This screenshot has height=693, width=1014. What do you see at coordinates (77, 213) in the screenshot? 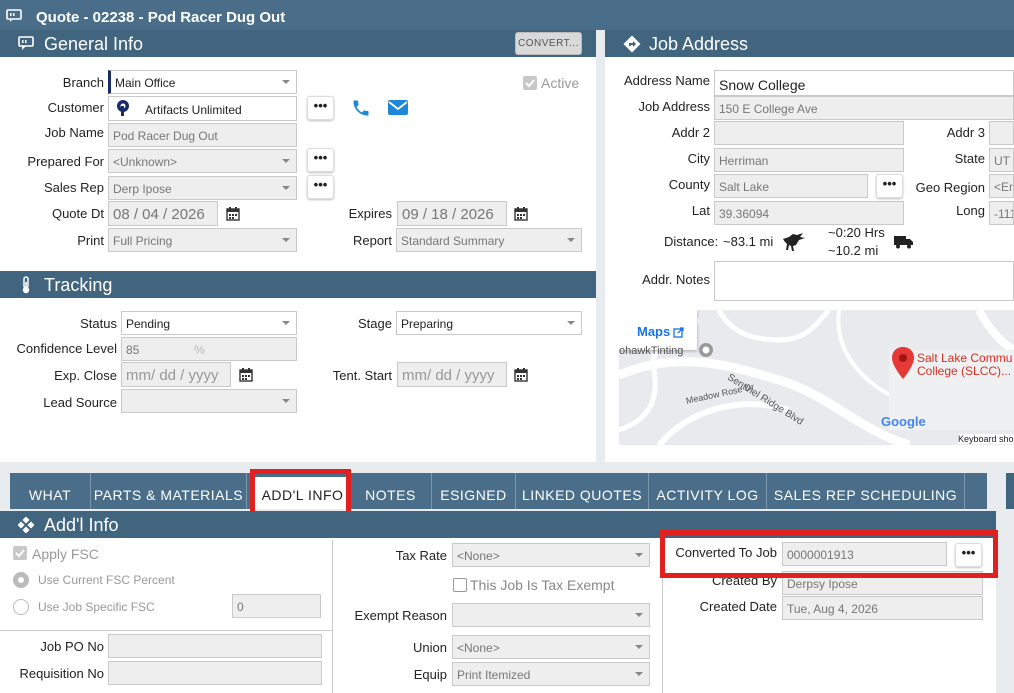
I see `quote-date-label: Quote Dt` at bounding box center [77, 213].